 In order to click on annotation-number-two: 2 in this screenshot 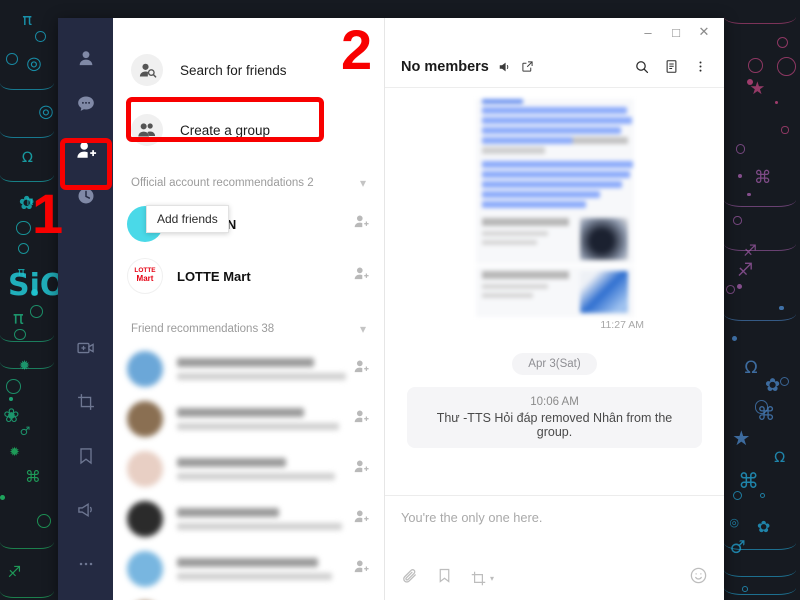, I will do `click(357, 49)`.